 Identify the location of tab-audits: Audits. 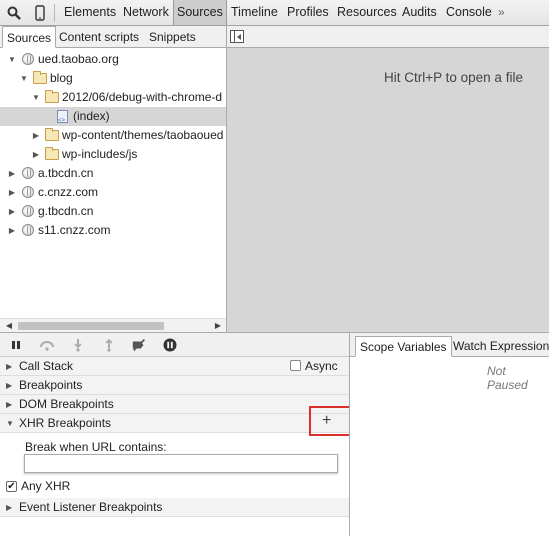
(419, 12).